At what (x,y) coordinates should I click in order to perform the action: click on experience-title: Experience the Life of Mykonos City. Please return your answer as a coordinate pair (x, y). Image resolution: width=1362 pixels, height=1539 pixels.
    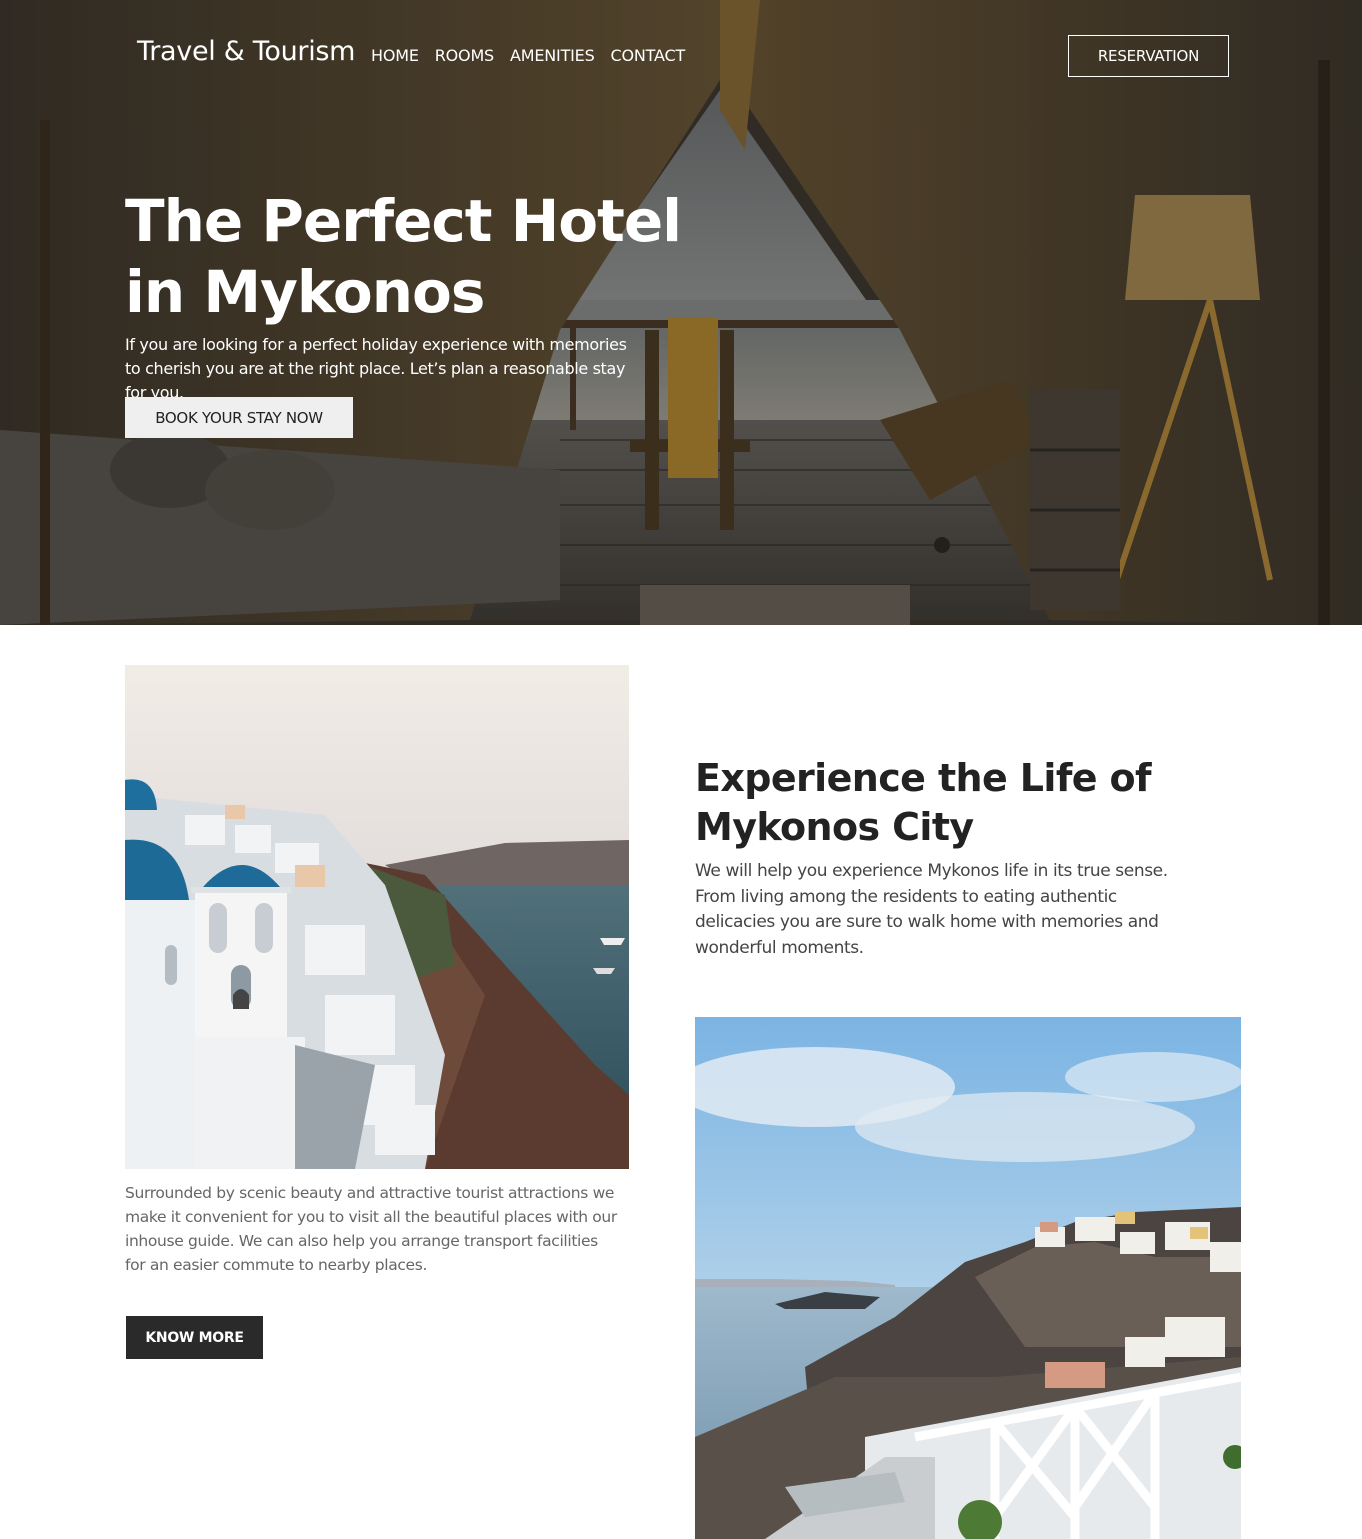
    Looking at the image, I should click on (923, 802).